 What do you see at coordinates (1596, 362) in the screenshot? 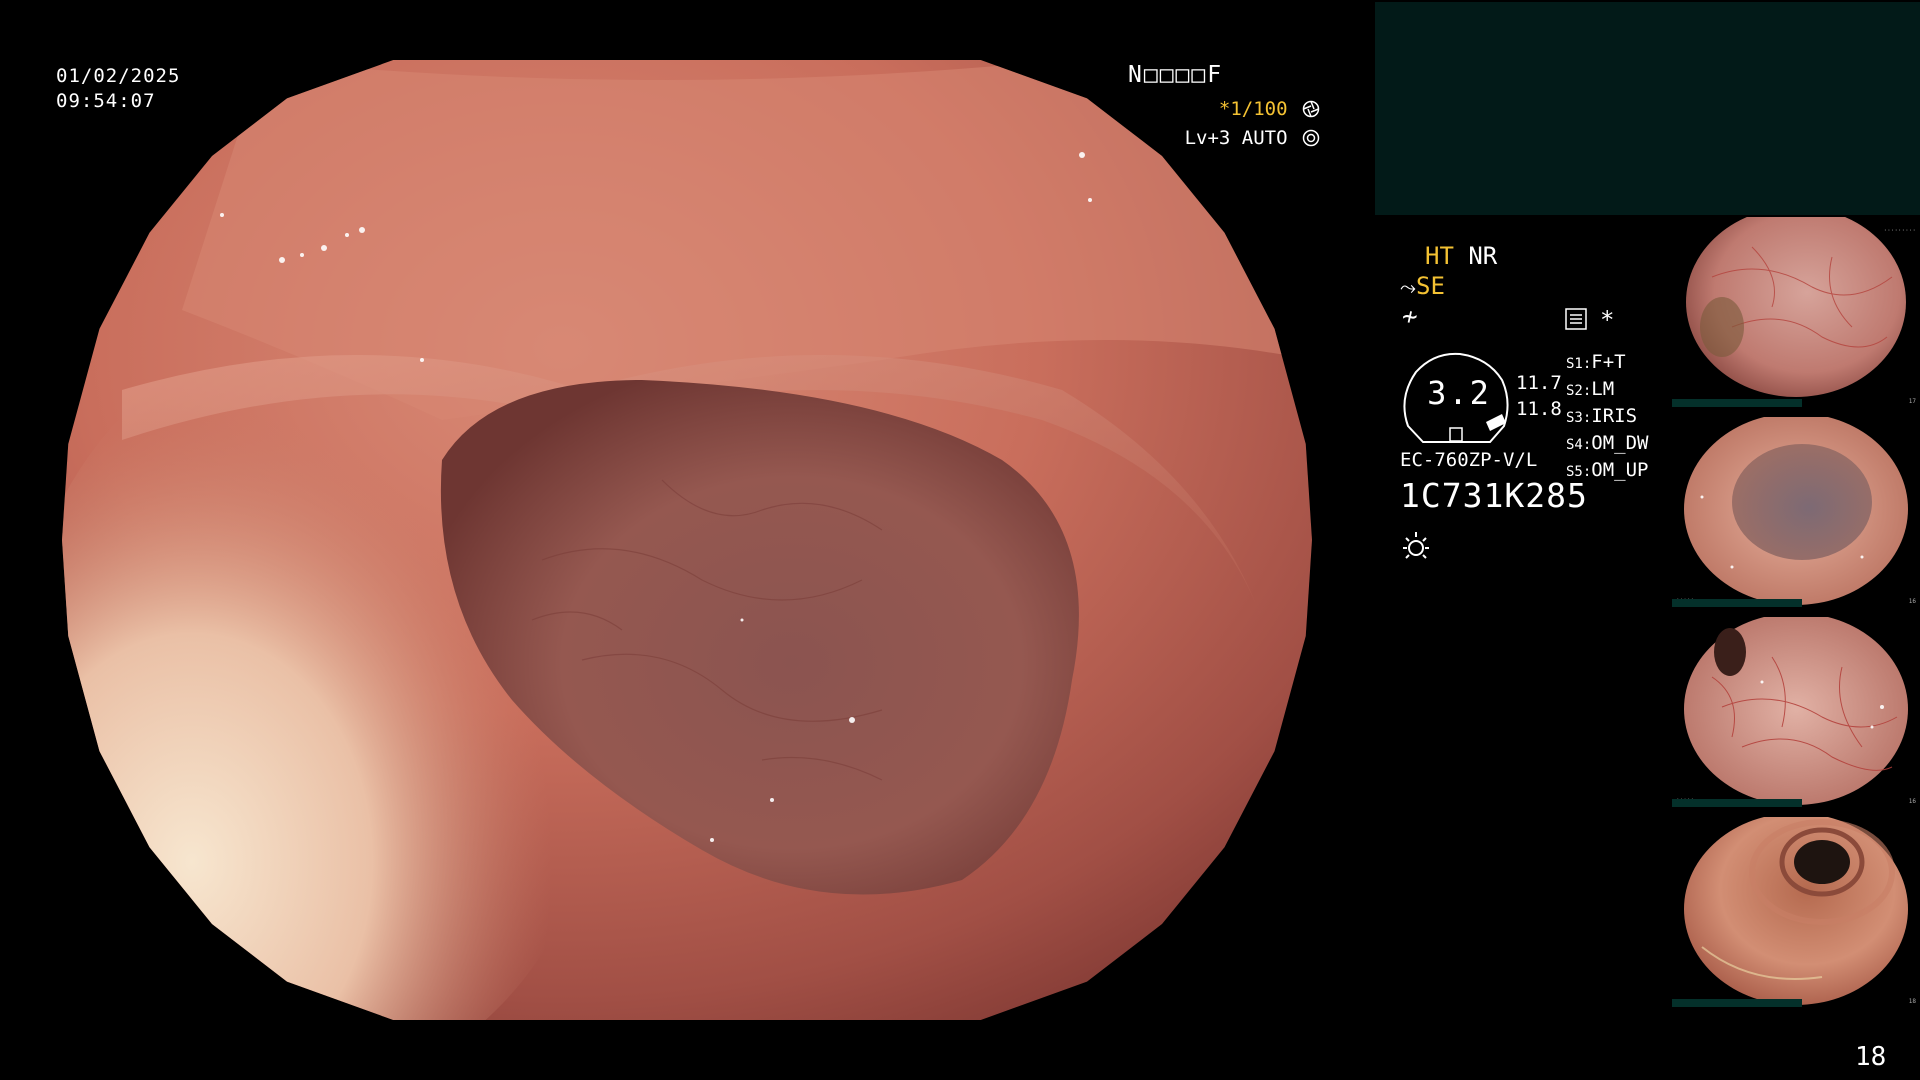
I see `switch-row: S1:F+T` at bounding box center [1596, 362].